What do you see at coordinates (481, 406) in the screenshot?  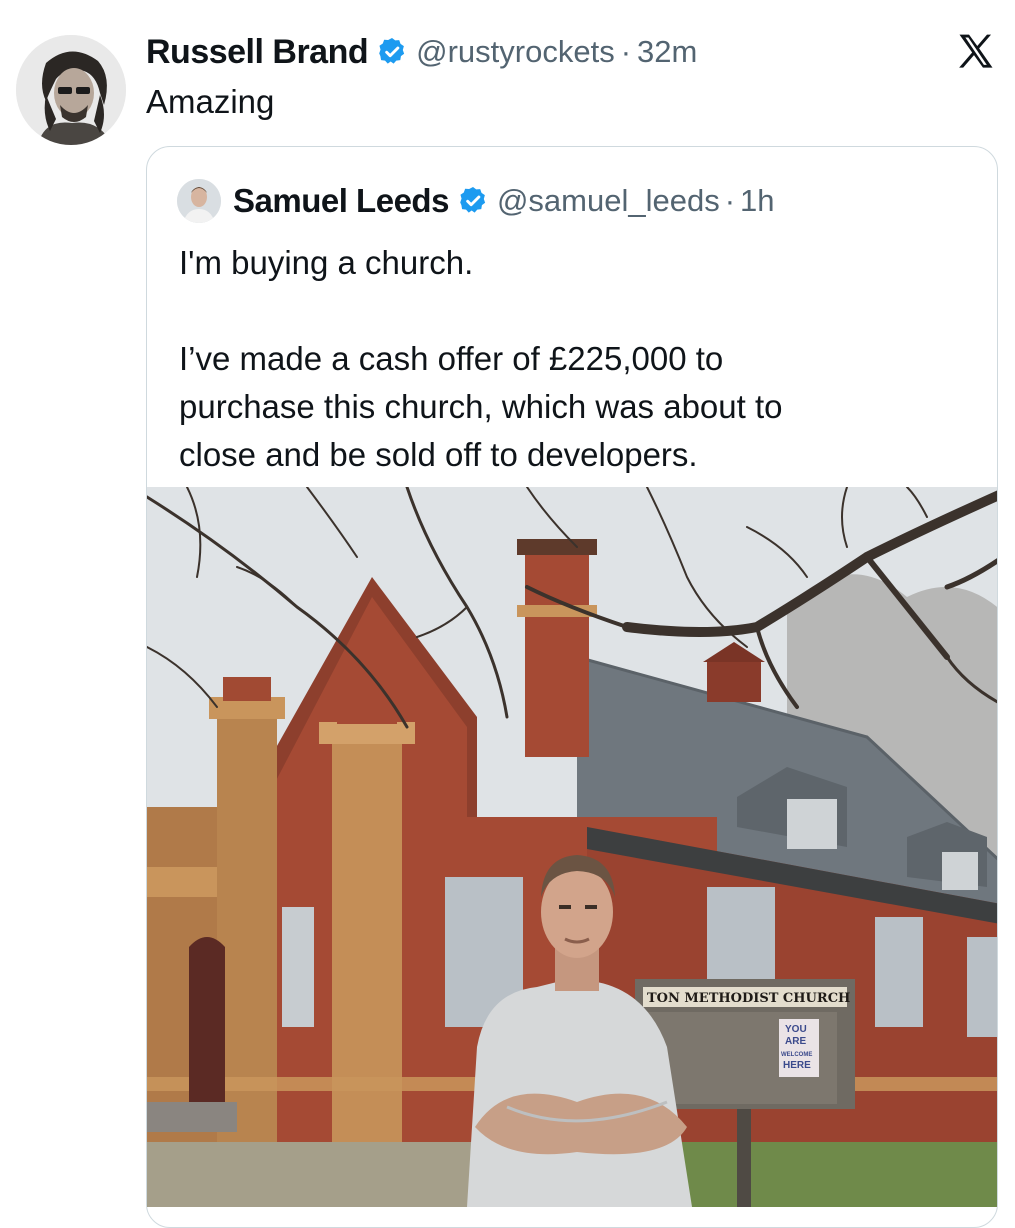 I see `quoted-text-line: purchase this church, which was about to` at bounding box center [481, 406].